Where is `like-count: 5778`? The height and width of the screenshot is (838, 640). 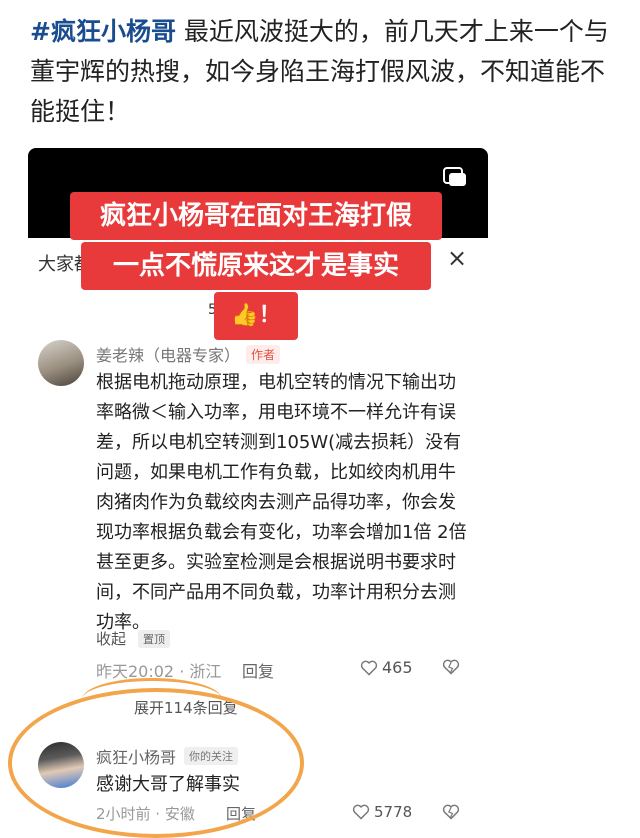 like-count: 5778 is located at coordinates (393, 812).